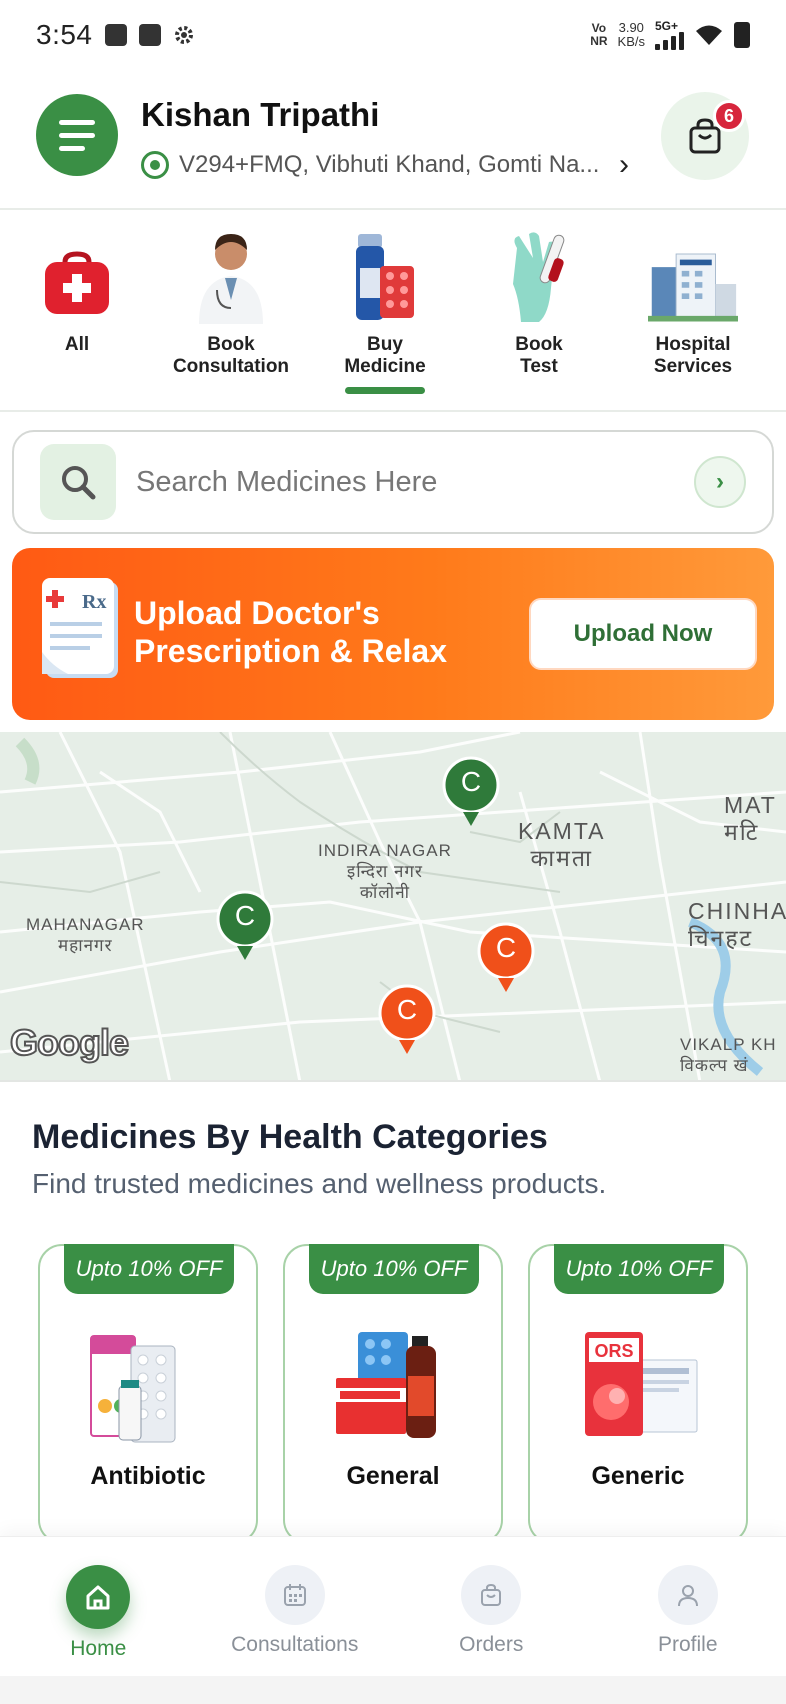 The width and height of the screenshot is (786, 1704). What do you see at coordinates (133, 1389) in the screenshot?
I see `antibiotic-product-image` at bounding box center [133, 1389].